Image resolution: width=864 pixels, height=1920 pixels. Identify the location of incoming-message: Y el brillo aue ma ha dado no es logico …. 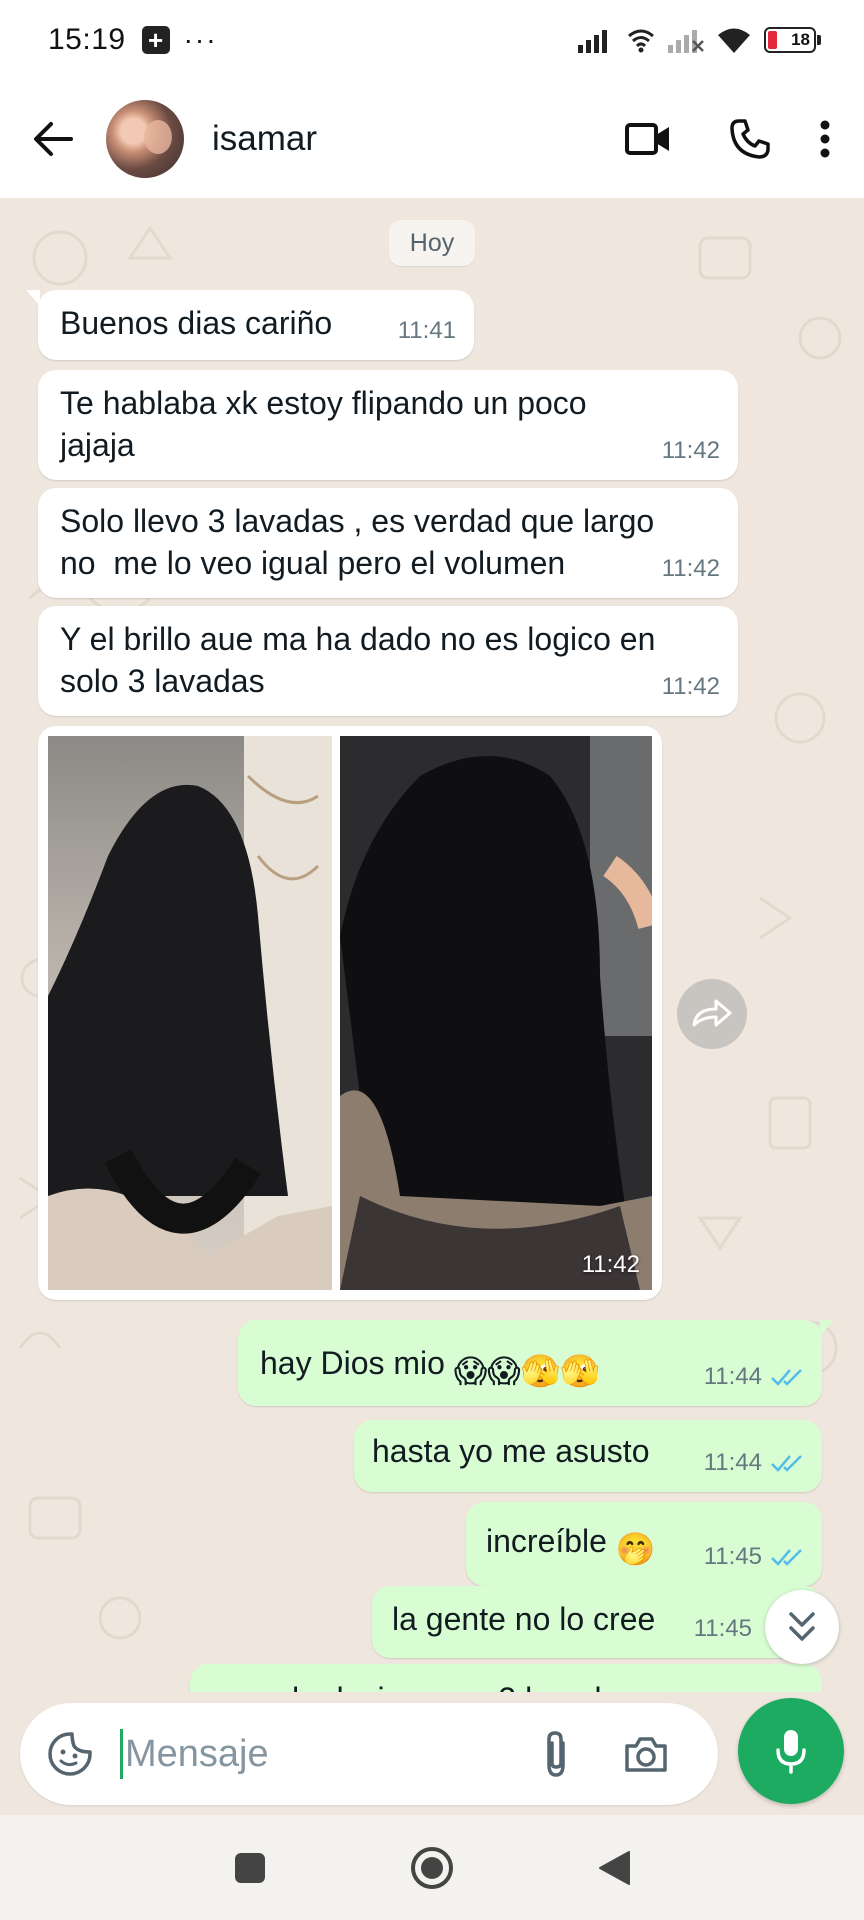
(388, 661).